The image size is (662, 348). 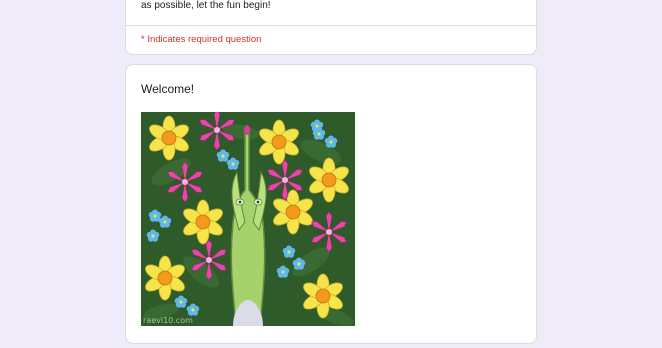 I want to click on divider, so click(x=331, y=25).